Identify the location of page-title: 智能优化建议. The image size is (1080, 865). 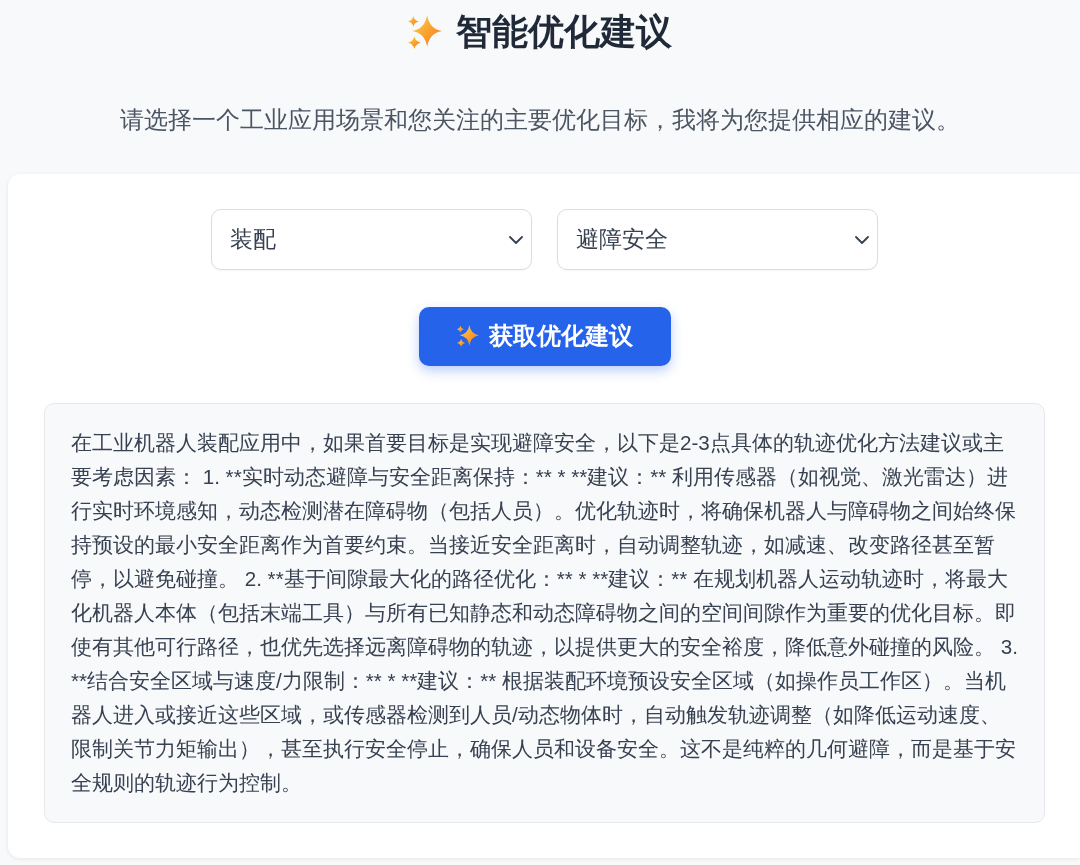
(564, 32).